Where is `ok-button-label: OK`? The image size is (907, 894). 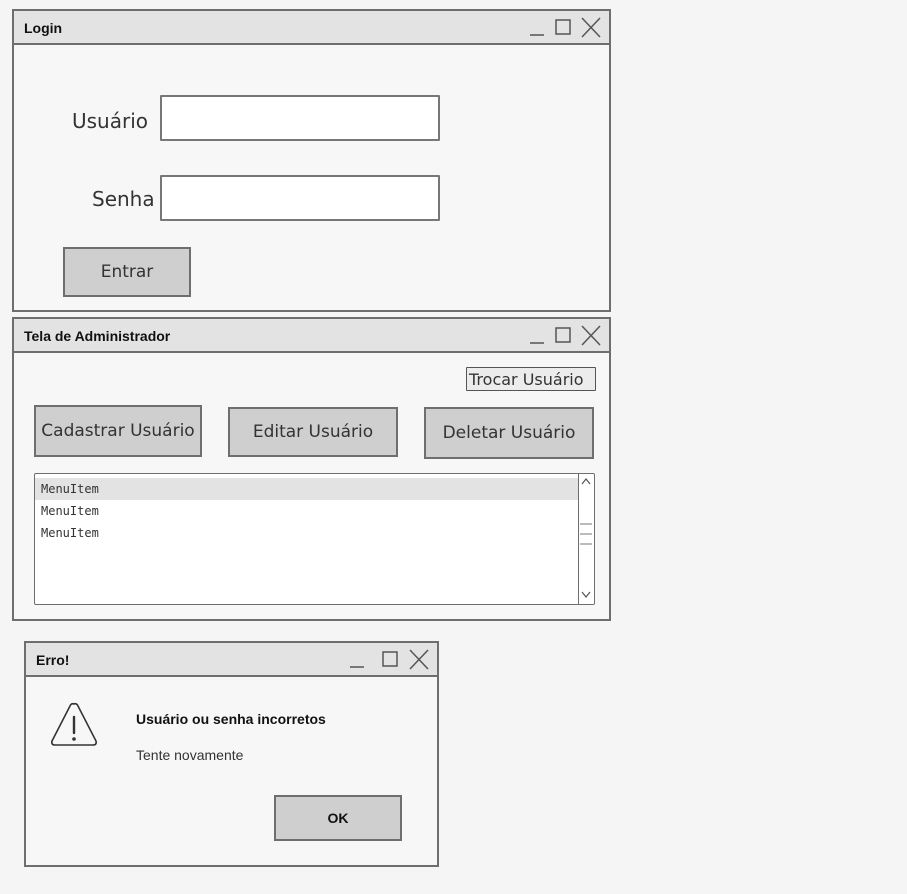 ok-button-label: OK is located at coordinates (338, 818).